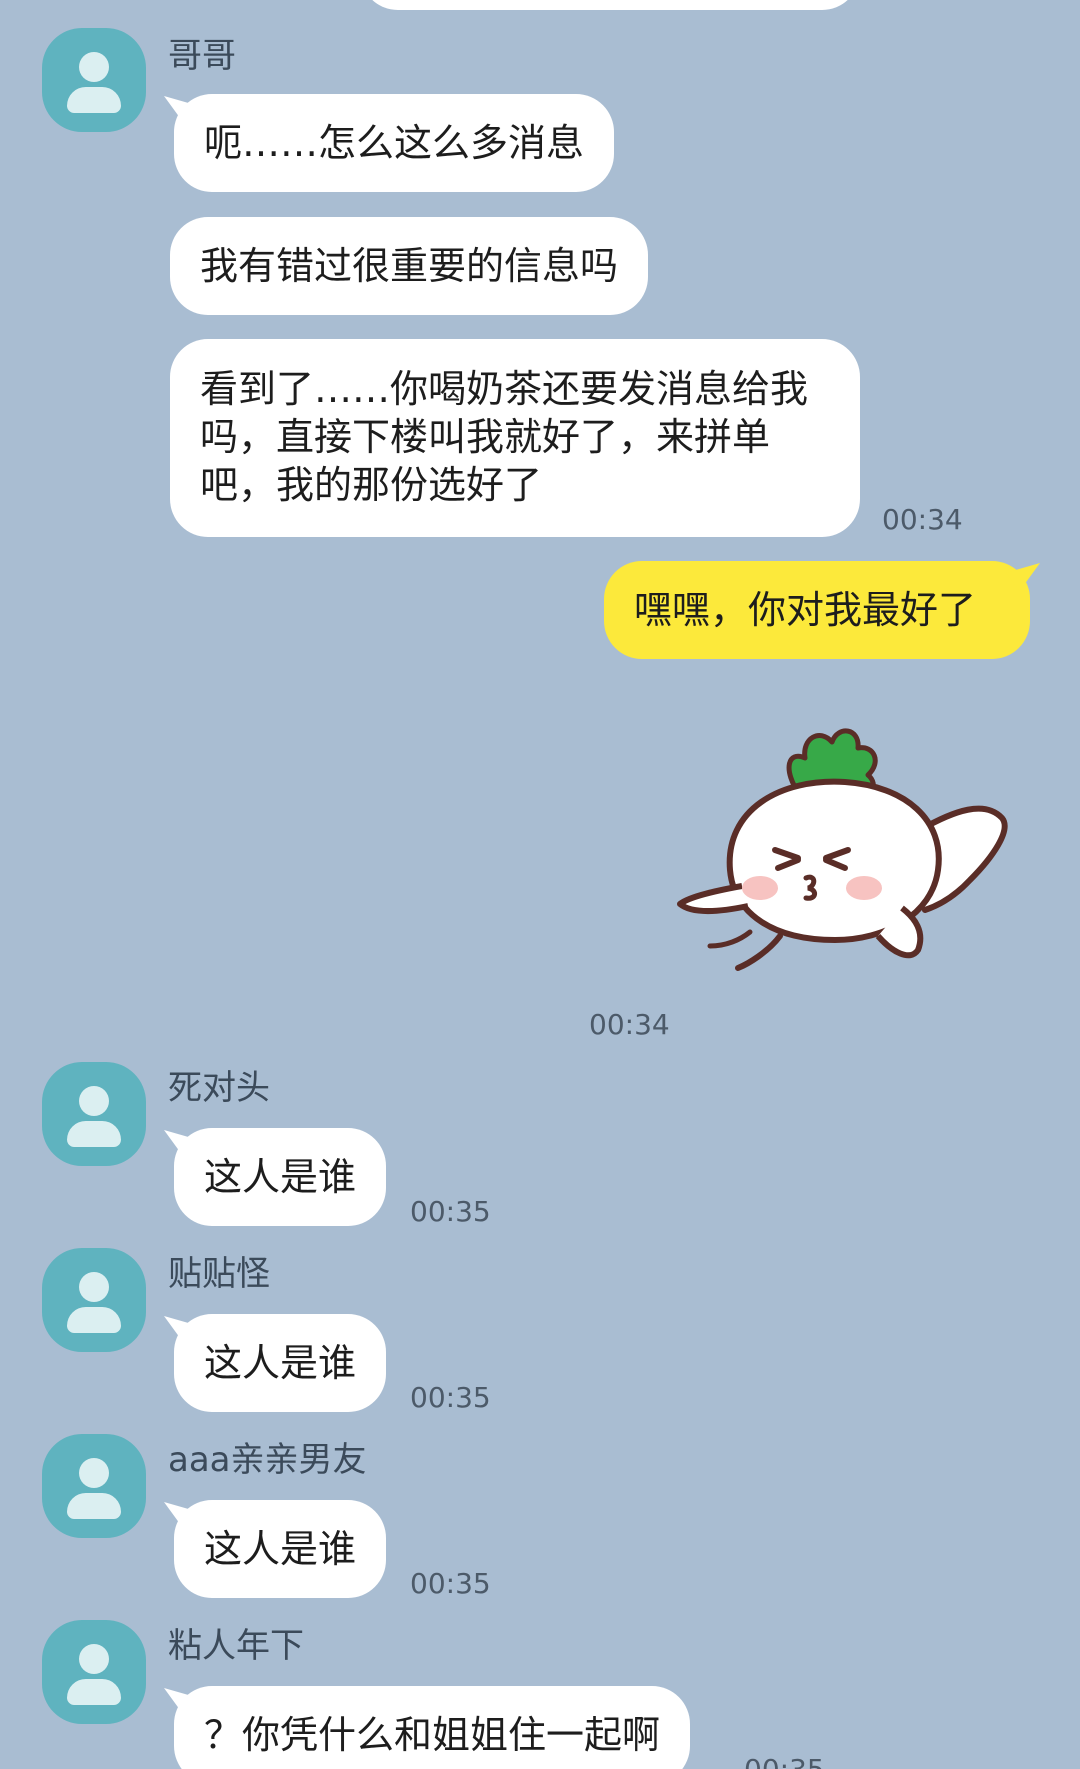 This screenshot has height=1769, width=1080. I want to click on previous-message-bubble, so click(610, 5).